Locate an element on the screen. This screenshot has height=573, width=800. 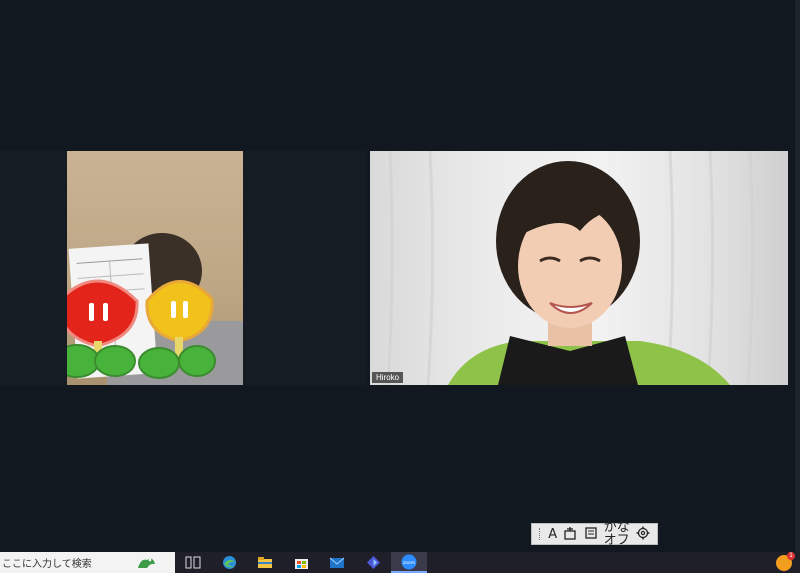
red-flower-sticker is located at coordinates (103, 328).